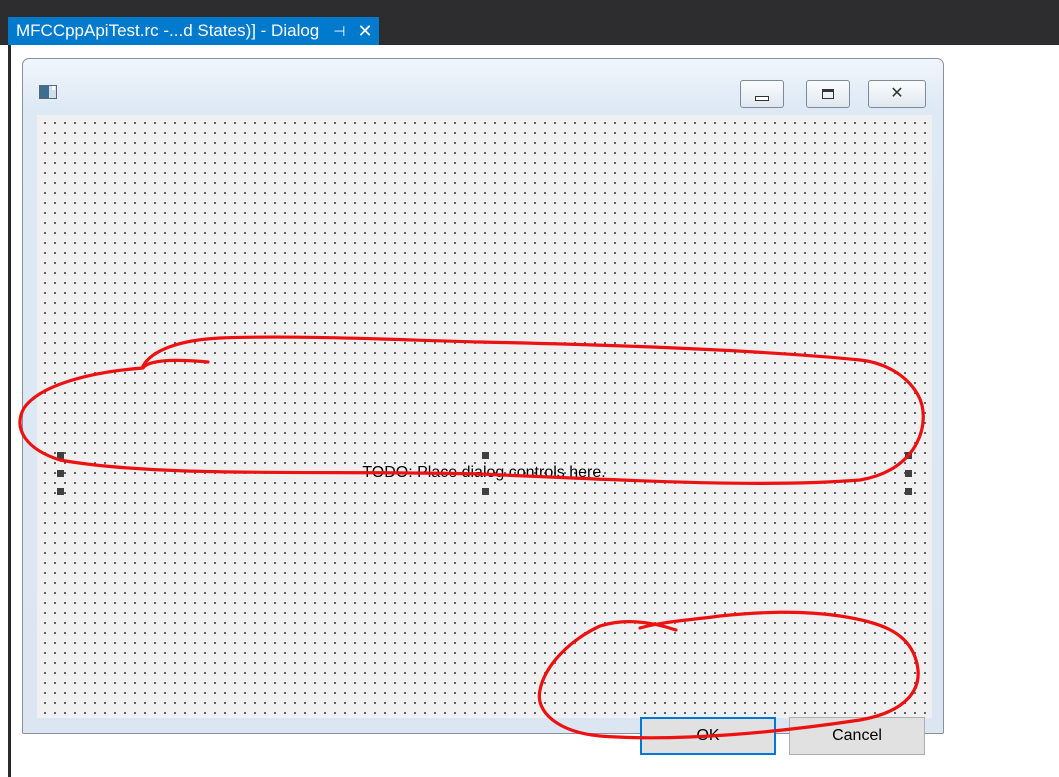 The height and width of the screenshot is (777, 1059). I want to click on selection-handle-top-center, so click(485, 455).